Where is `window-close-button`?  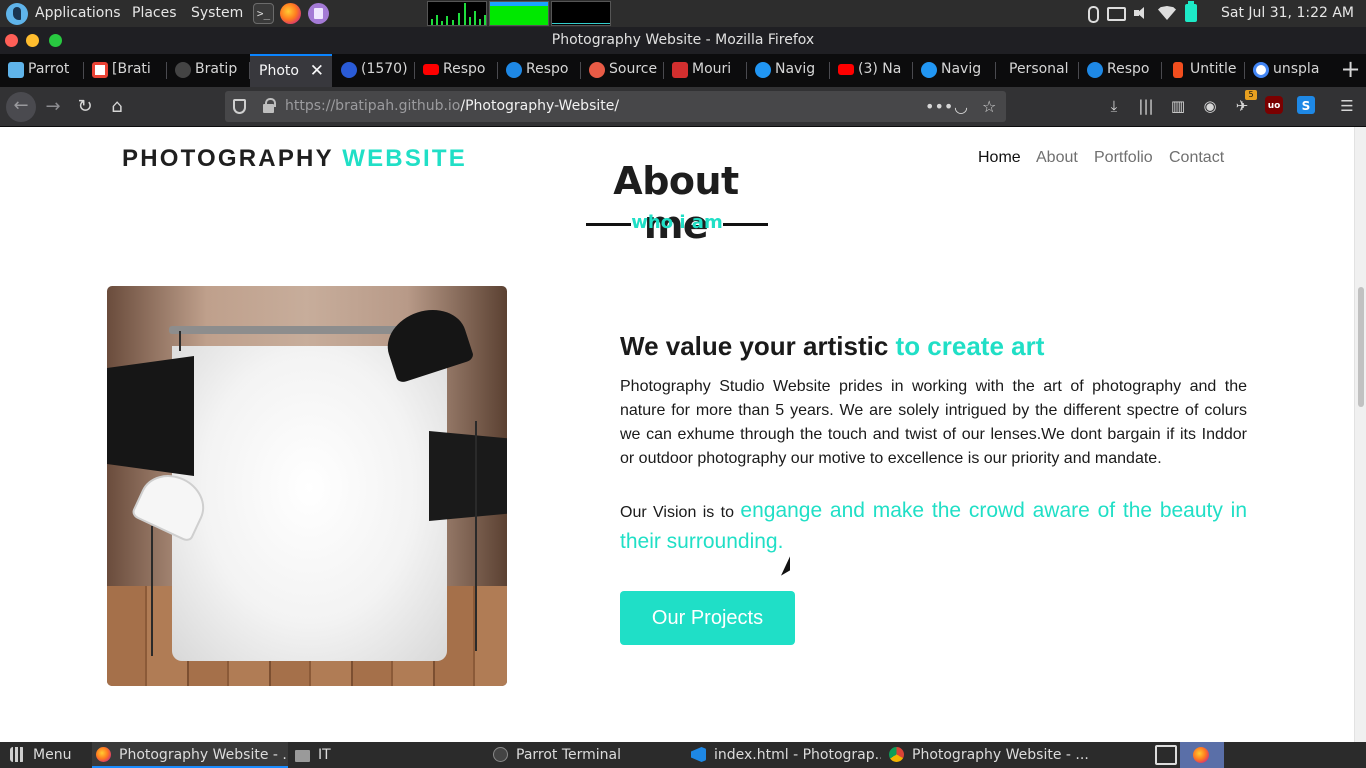 window-close-button is located at coordinates (11, 40).